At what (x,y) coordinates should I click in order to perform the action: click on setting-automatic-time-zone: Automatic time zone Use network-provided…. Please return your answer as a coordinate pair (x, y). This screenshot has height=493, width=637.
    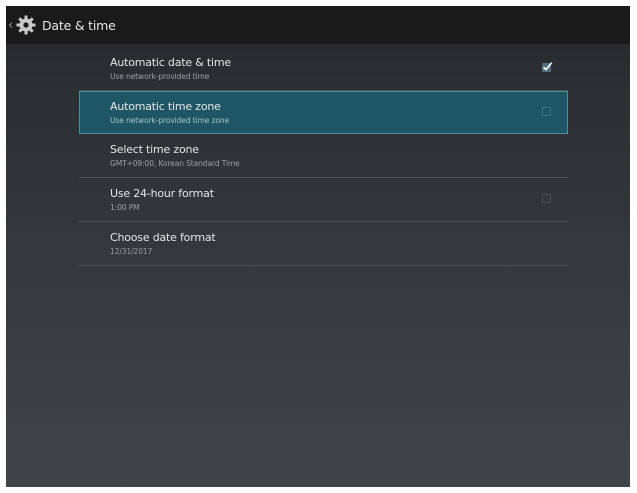
    Looking at the image, I should click on (323, 112).